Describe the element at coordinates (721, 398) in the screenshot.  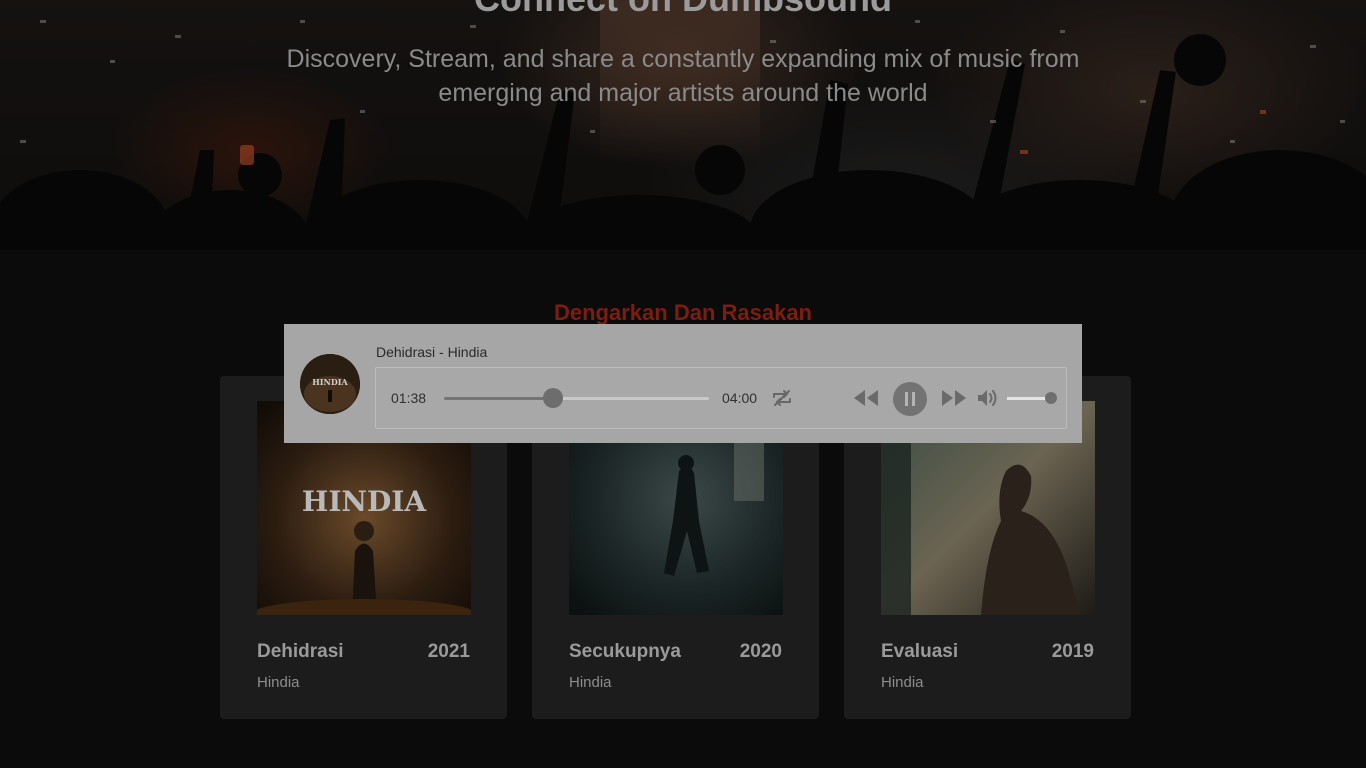
I see `player-controls: 01:38 04:00` at that location.